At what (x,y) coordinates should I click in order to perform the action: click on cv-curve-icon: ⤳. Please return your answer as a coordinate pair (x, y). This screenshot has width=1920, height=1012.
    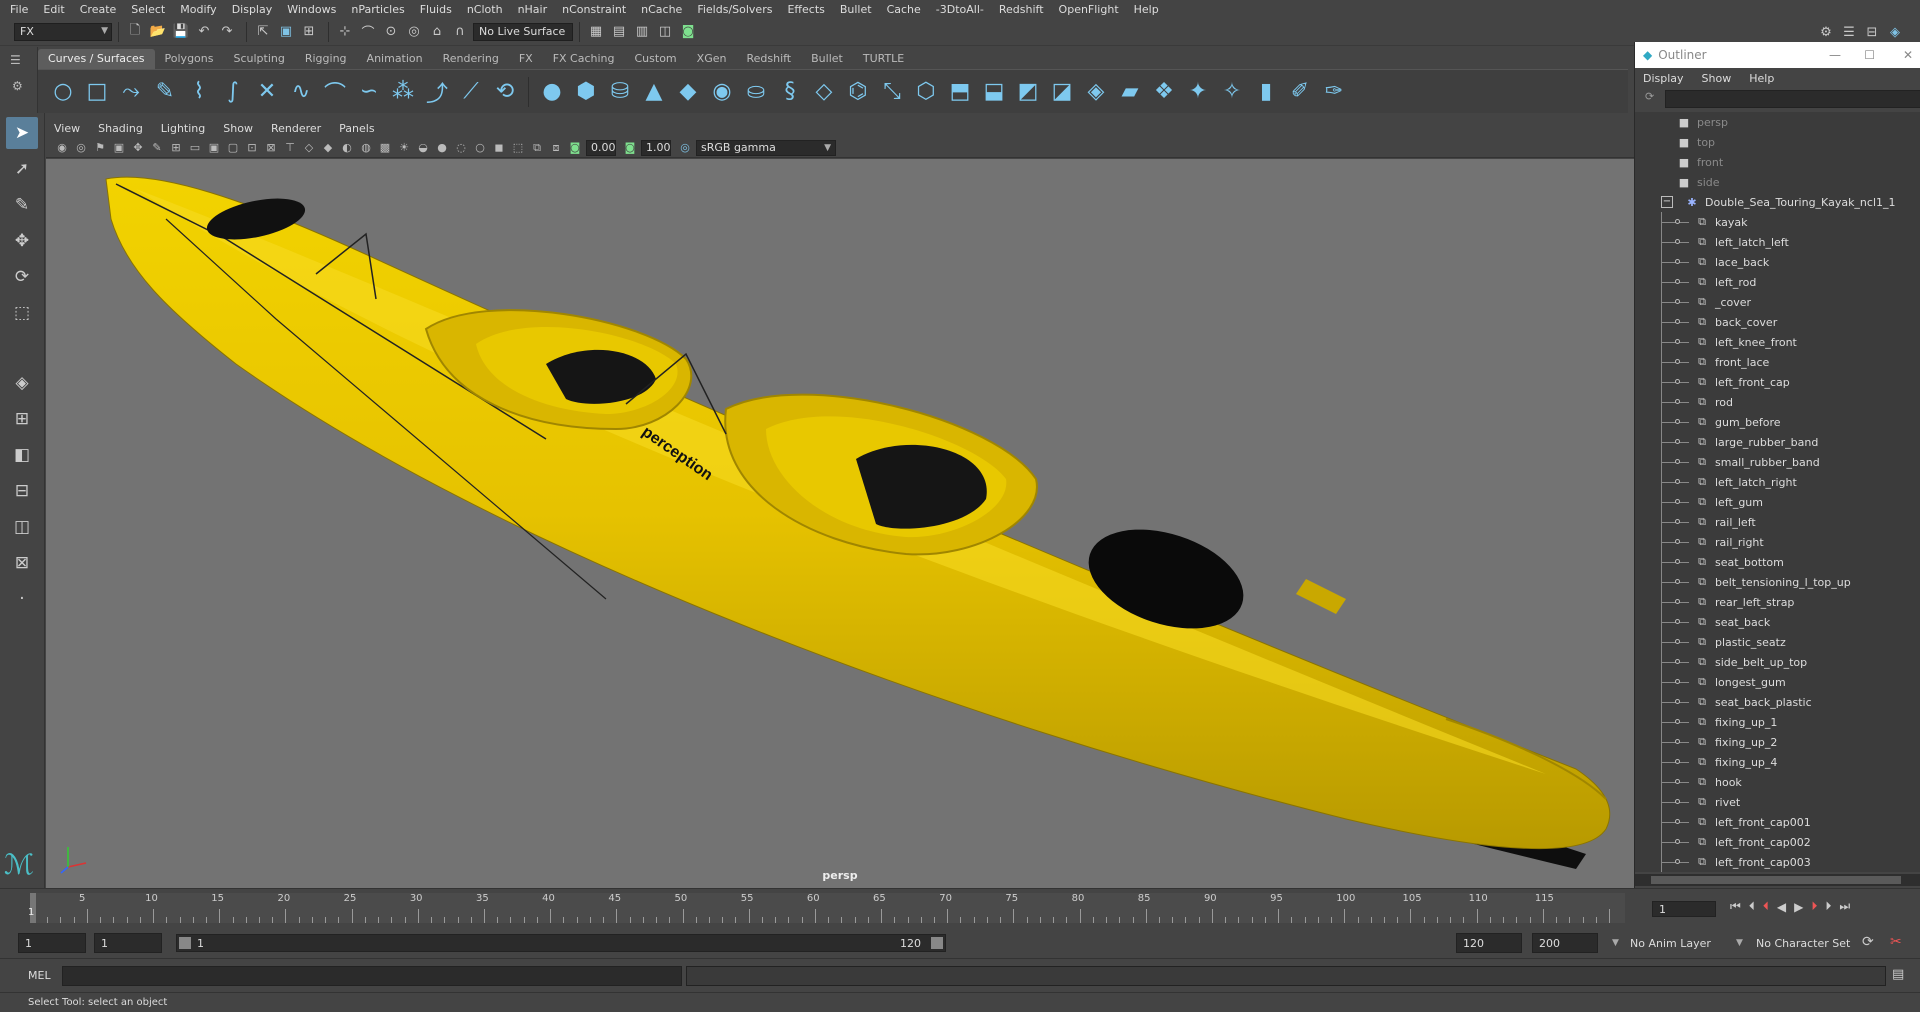
    Looking at the image, I should click on (131, 92).